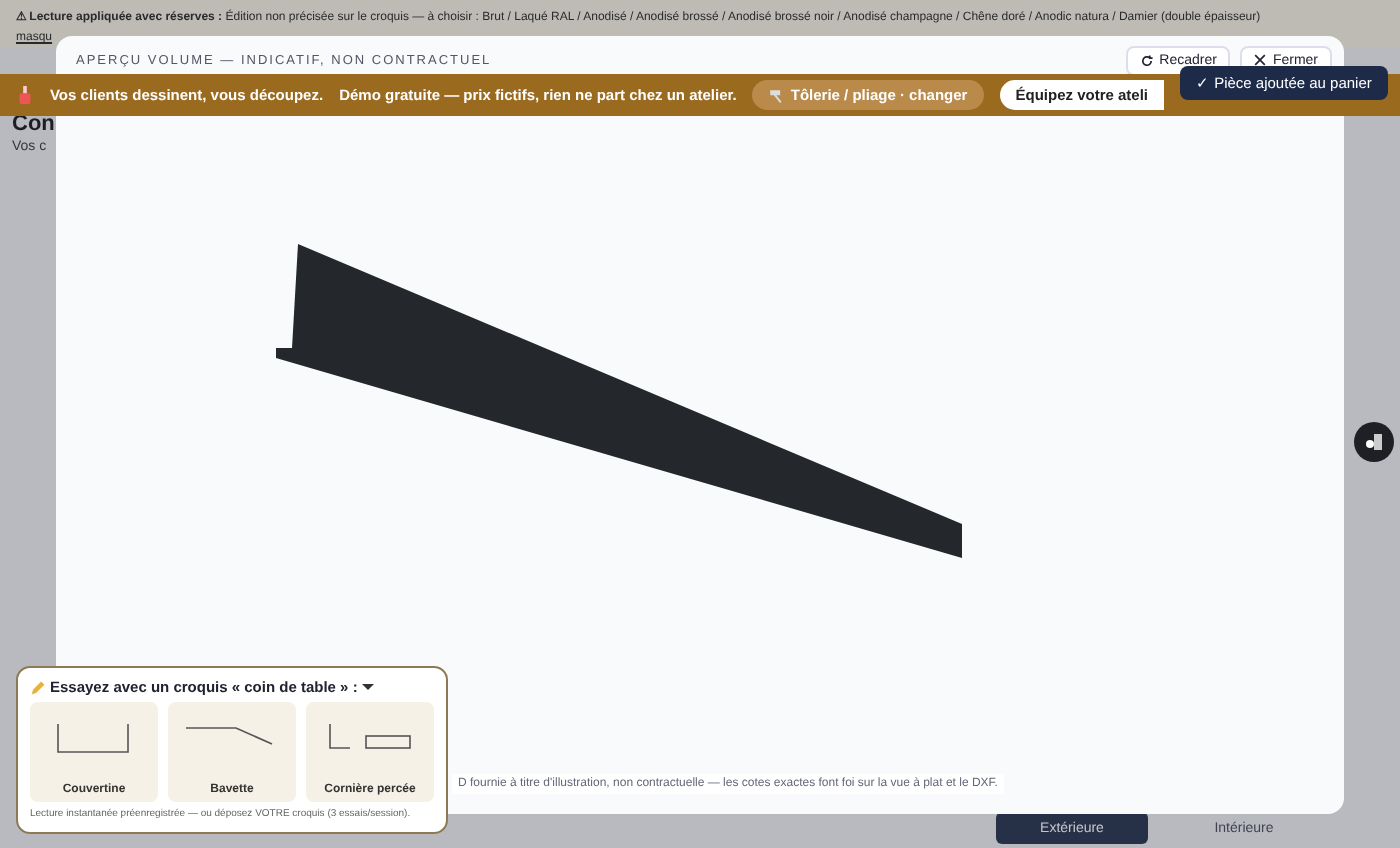 This screenshot has height=848, width=1400. Describe the element at coordinates (38, 687) in the screenshot. I see `pencil-icon` at that location.